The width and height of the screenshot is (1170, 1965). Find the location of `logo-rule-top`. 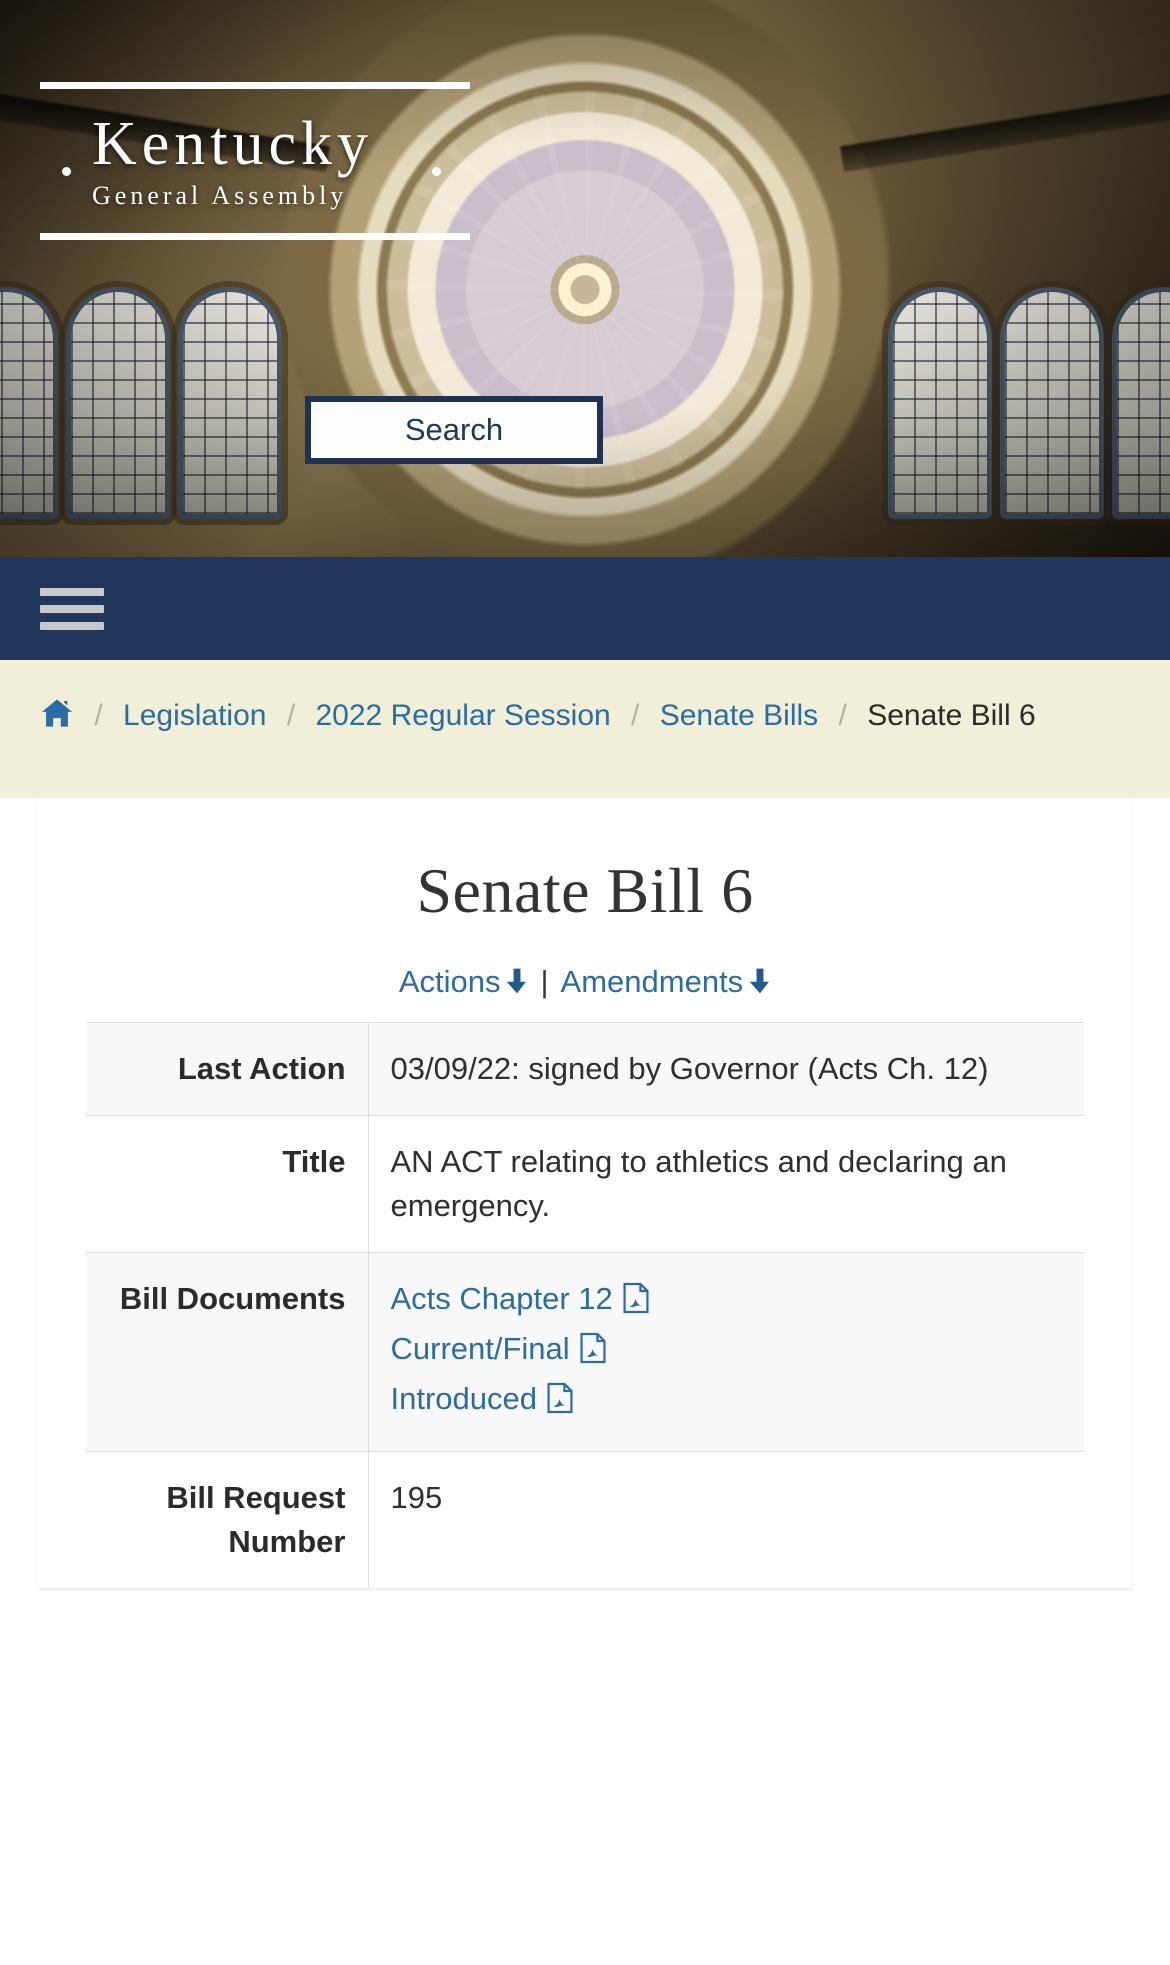

logo-rule-top is located at coordinates (255, 85).